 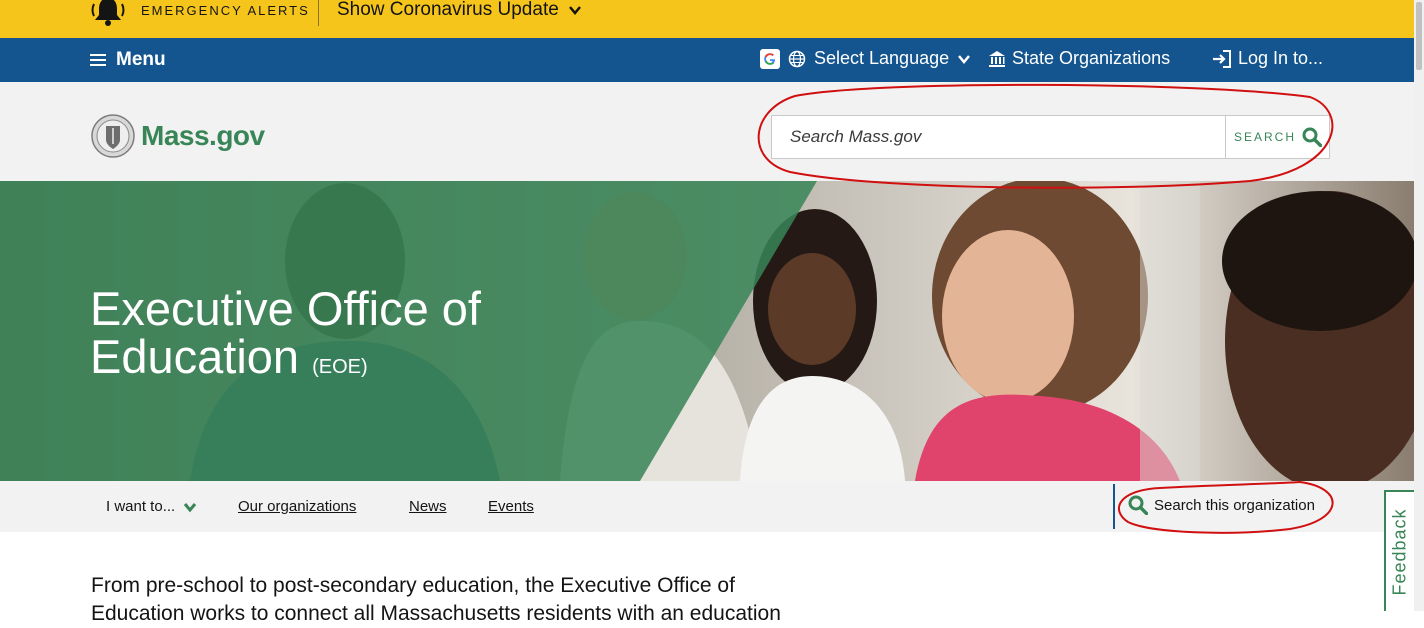 What do you see at coordinates (1419, 36) in the screenshot?
I see `scrollbar-thumb` at bounding box center [1419, 36].